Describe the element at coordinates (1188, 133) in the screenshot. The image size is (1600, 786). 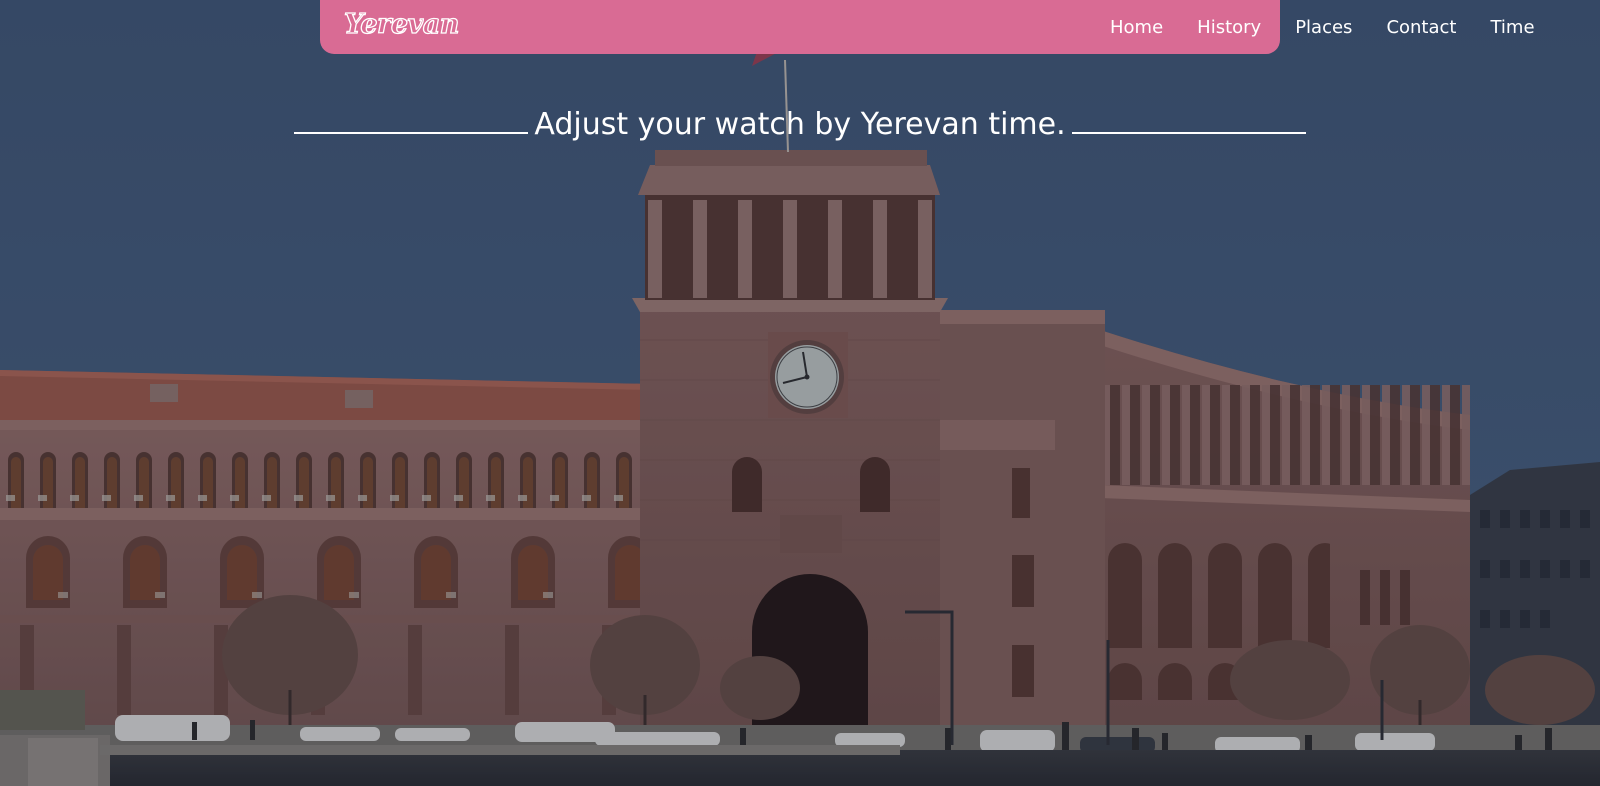
I see `headline-rule-right` at that location.